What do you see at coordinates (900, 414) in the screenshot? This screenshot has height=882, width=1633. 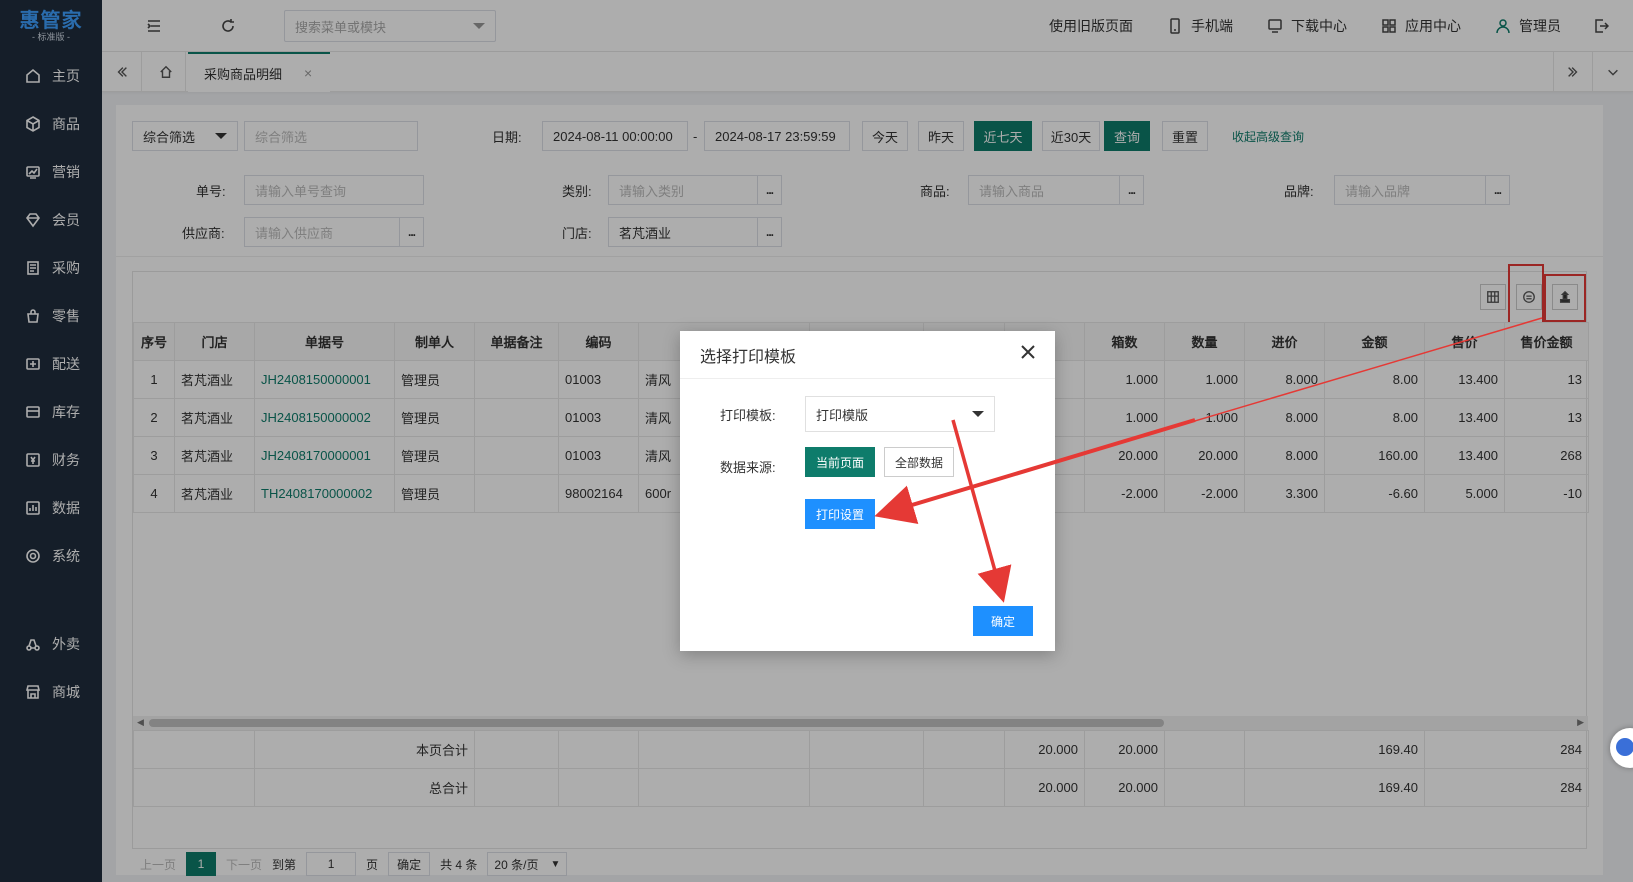 I see `template-select: 打印模版` at bounding box center [900, 414].